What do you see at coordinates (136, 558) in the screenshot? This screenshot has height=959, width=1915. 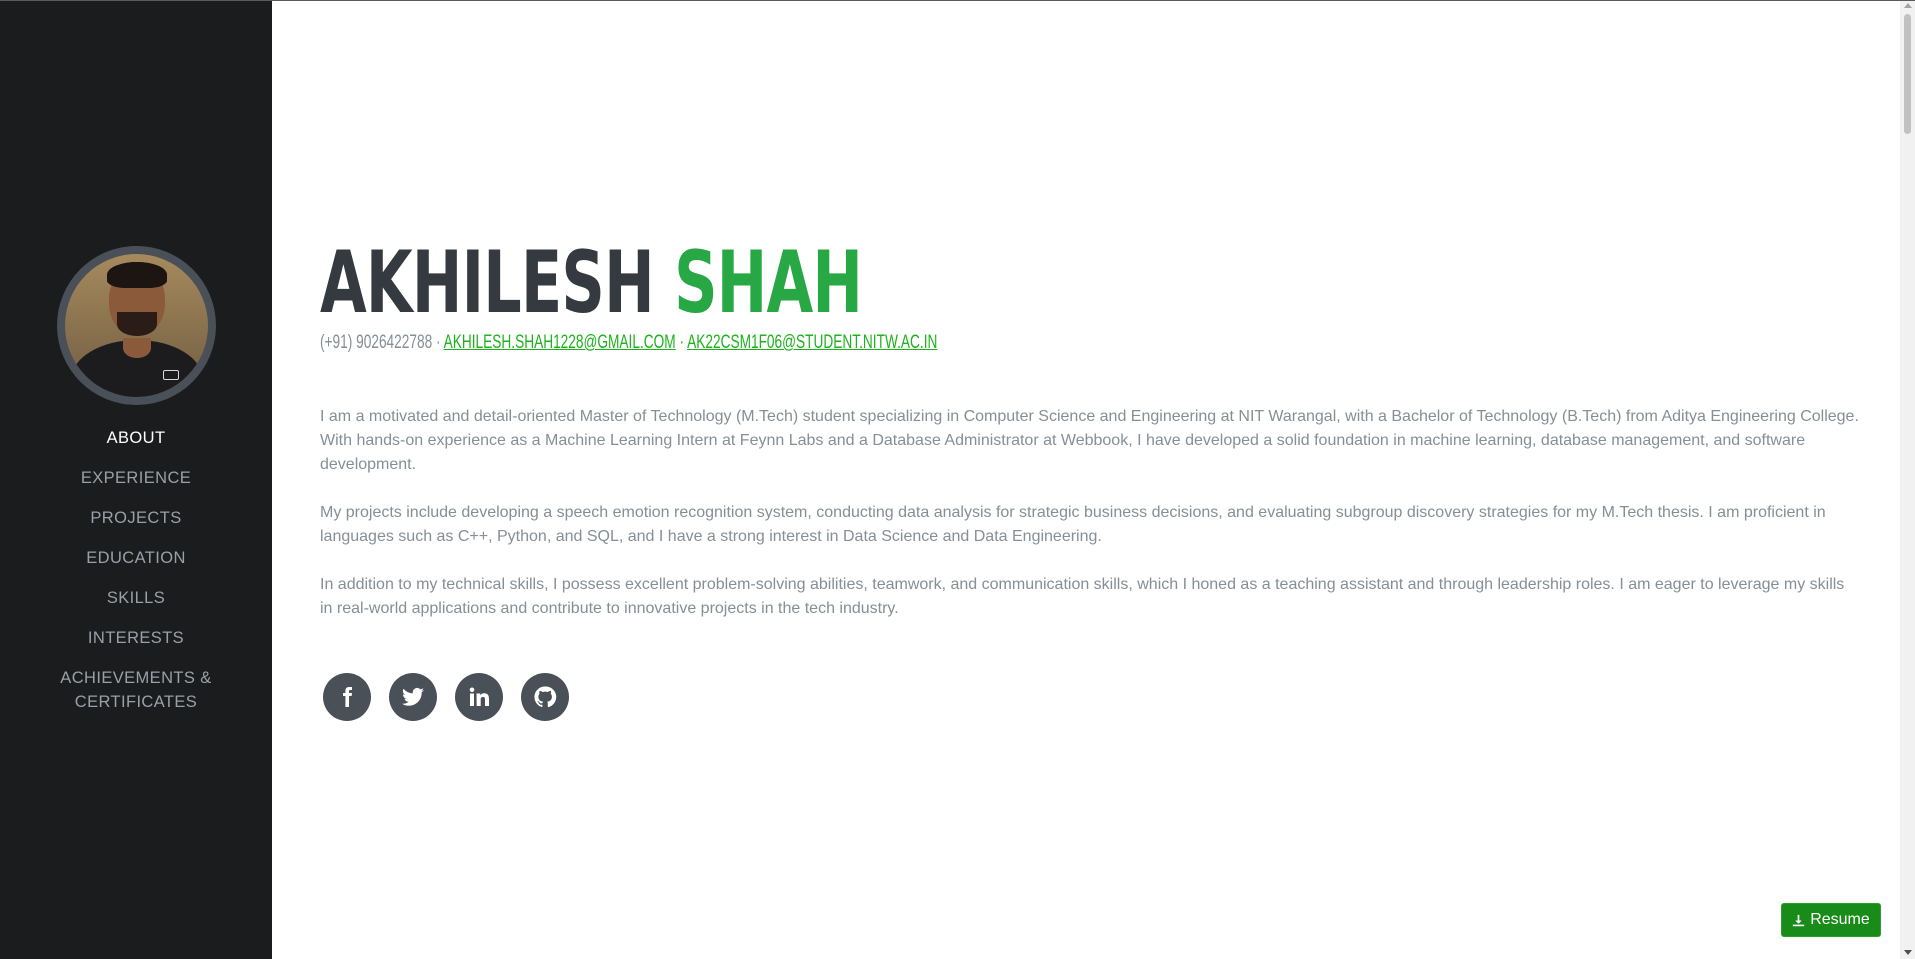 I see `nav-item-education: Education` at bounding box center [136, 558].